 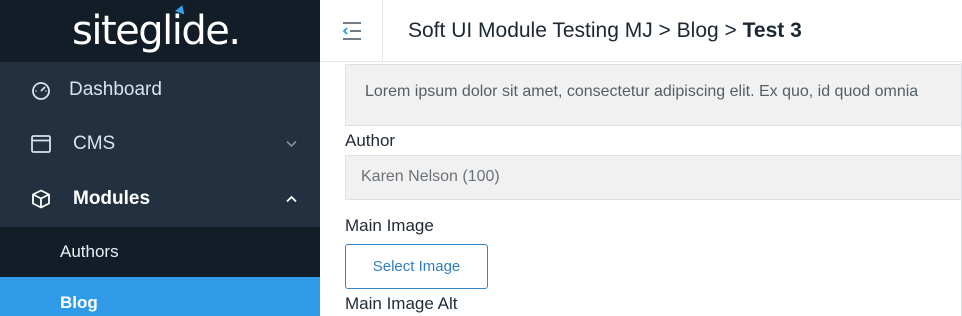 I want to click on select-image-button: Select Image, so click(x=416, y=266).